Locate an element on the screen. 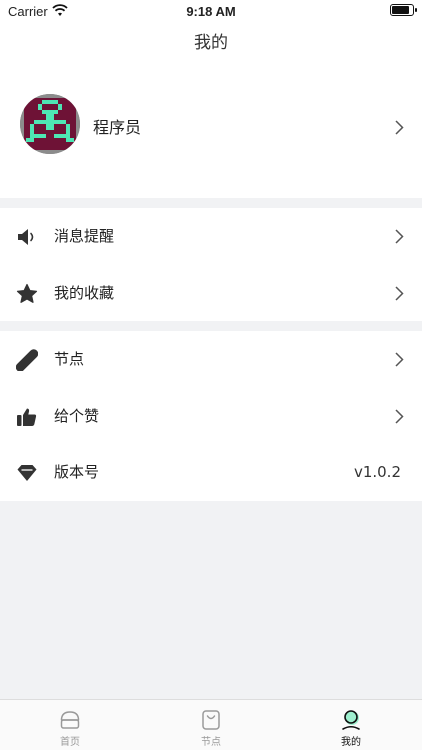  battery-icon is located at coordinates (403, 10).